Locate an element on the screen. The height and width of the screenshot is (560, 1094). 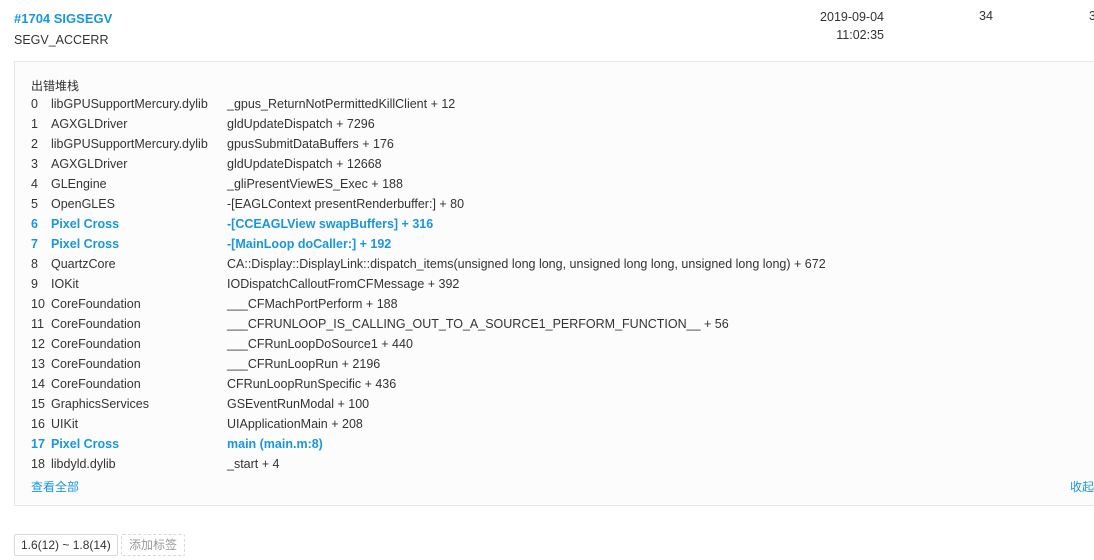
frame-symbol: -[EAGLContext presentRenderbuffer:] + 80 is located at coordinates (346, 204).